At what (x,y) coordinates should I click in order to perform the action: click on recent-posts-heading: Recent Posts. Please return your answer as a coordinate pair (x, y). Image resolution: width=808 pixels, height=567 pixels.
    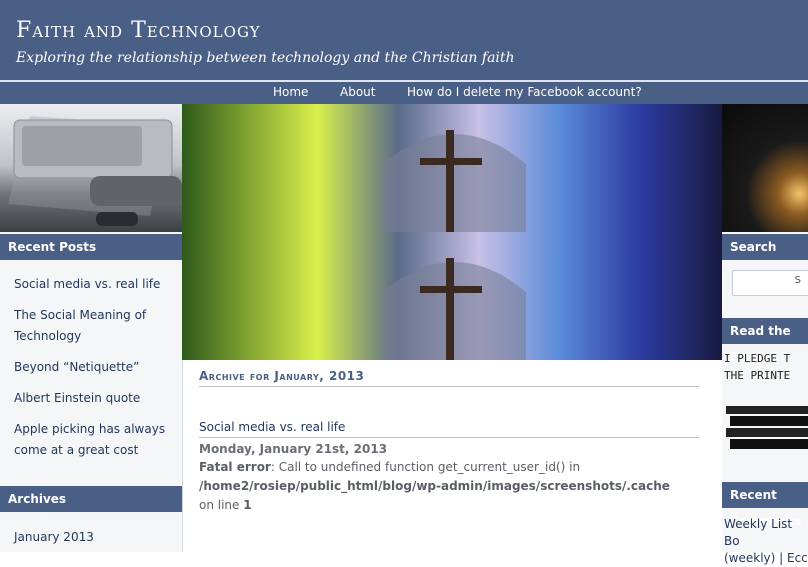
    Looking at the image, I should click on (91, 247).